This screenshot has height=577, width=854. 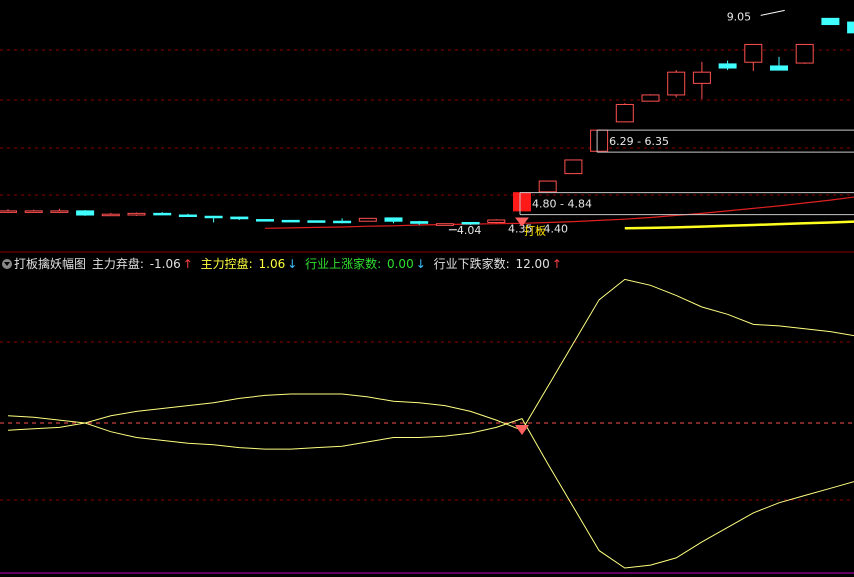 I want to click on legend-abandon: 主力弃盘: -1.06 ↑, so click(x=142, y=264).